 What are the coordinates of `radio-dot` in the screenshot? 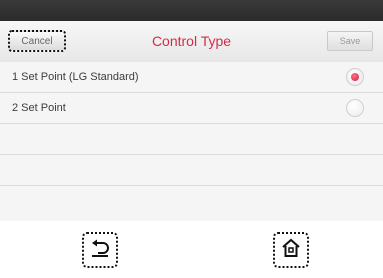 It's located at (355, 77).